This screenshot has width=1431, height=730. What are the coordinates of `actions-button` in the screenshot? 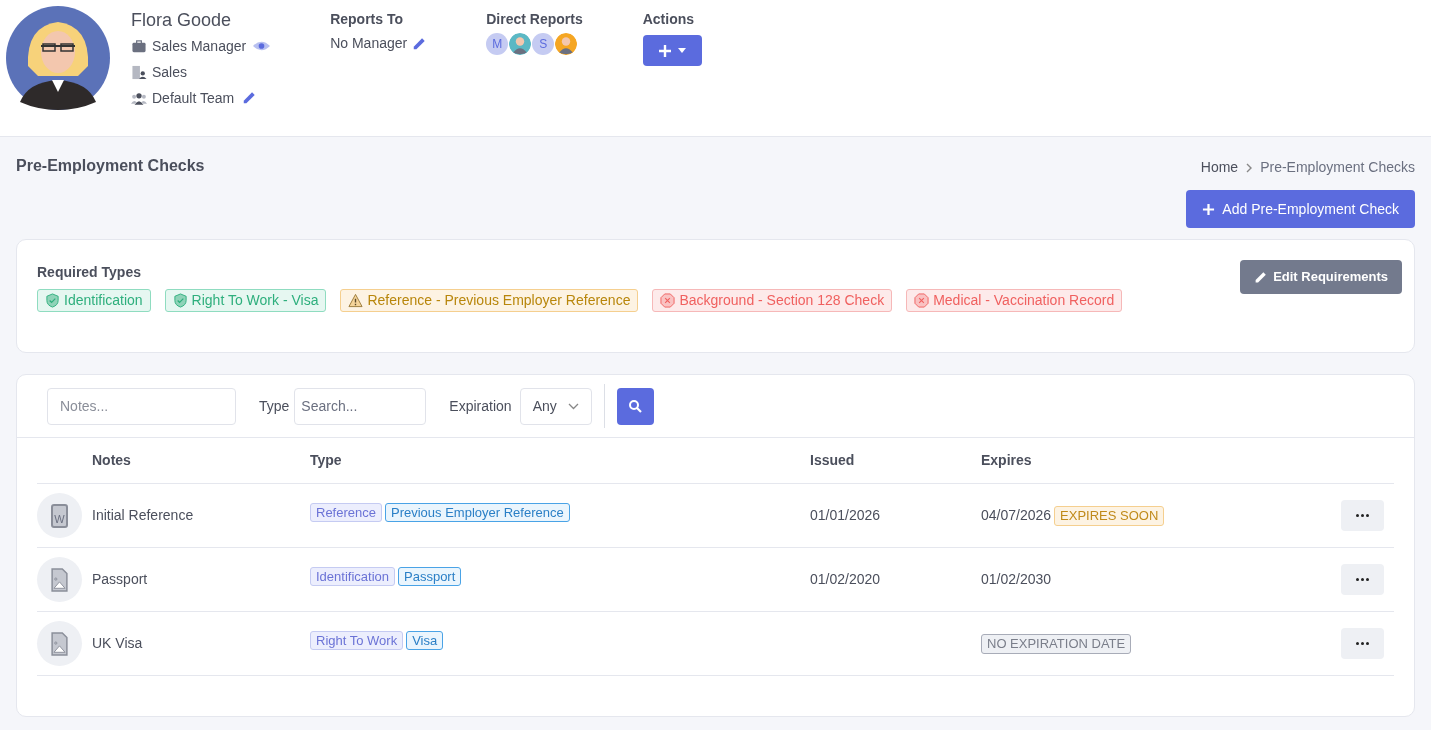 It's located at (672, 50).